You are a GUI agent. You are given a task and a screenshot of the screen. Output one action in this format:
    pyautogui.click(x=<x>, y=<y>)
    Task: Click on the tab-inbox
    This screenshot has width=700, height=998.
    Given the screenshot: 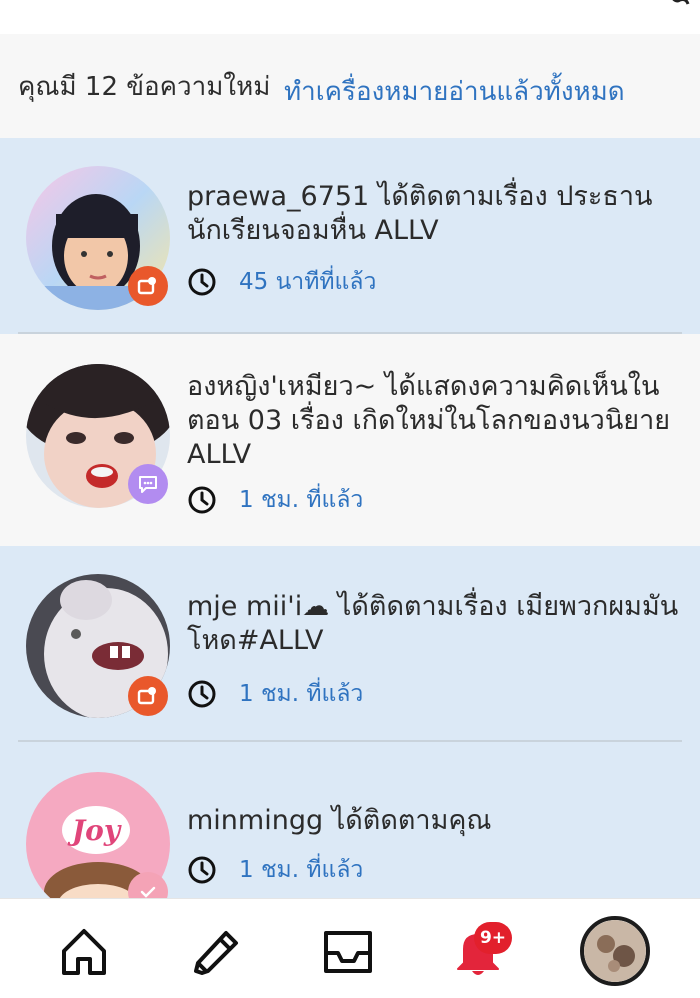 What is the action you would take?
    pyautogui.click(x=348, y=951)
    